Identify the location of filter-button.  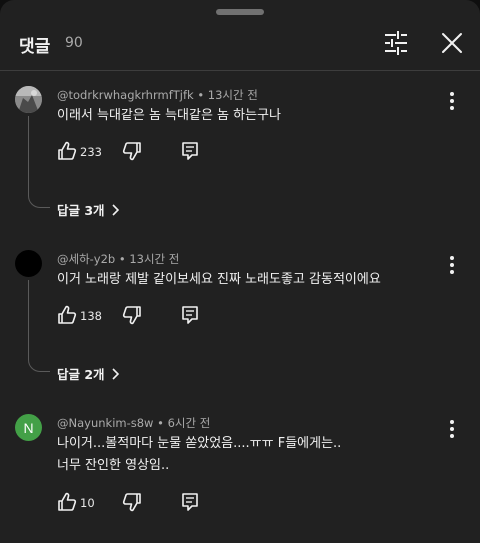
(396, 43).